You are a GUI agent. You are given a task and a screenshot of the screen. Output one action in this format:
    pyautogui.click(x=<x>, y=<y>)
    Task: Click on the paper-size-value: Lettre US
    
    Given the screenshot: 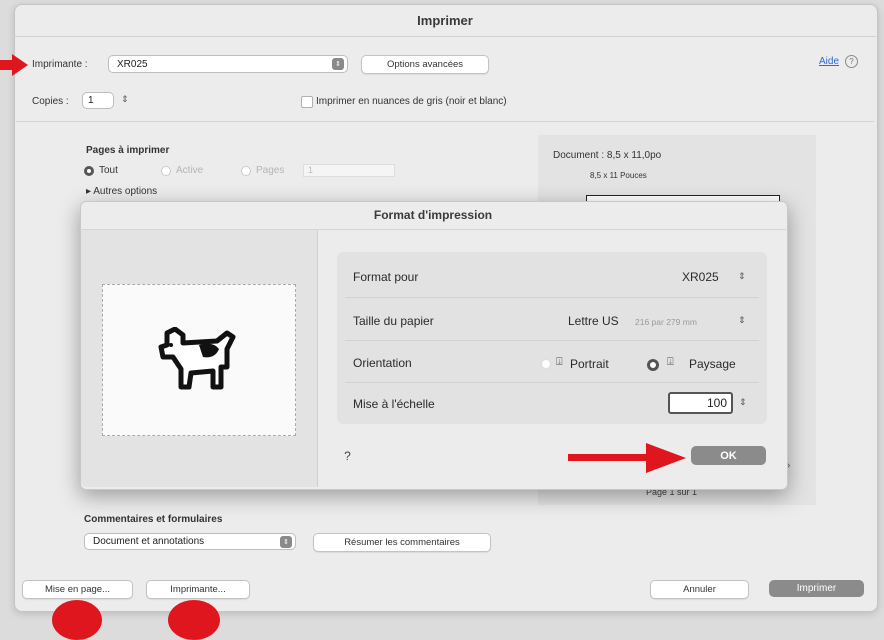 What is the action you would take?
    pyautogui.click(x=593, y=321)
    